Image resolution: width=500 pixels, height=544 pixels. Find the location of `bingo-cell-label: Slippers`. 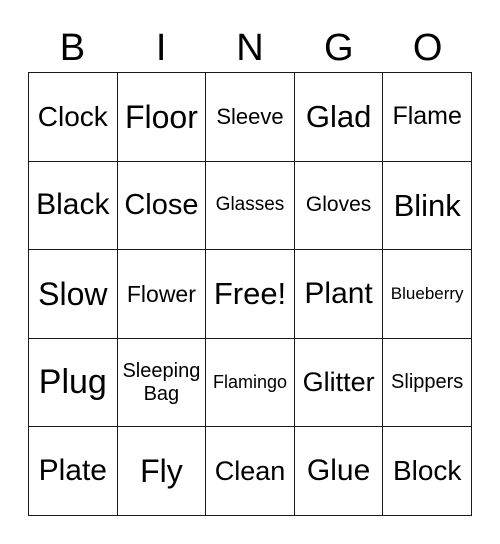

bingo-cell-label: Slippers is located at coordinates (427, 381).